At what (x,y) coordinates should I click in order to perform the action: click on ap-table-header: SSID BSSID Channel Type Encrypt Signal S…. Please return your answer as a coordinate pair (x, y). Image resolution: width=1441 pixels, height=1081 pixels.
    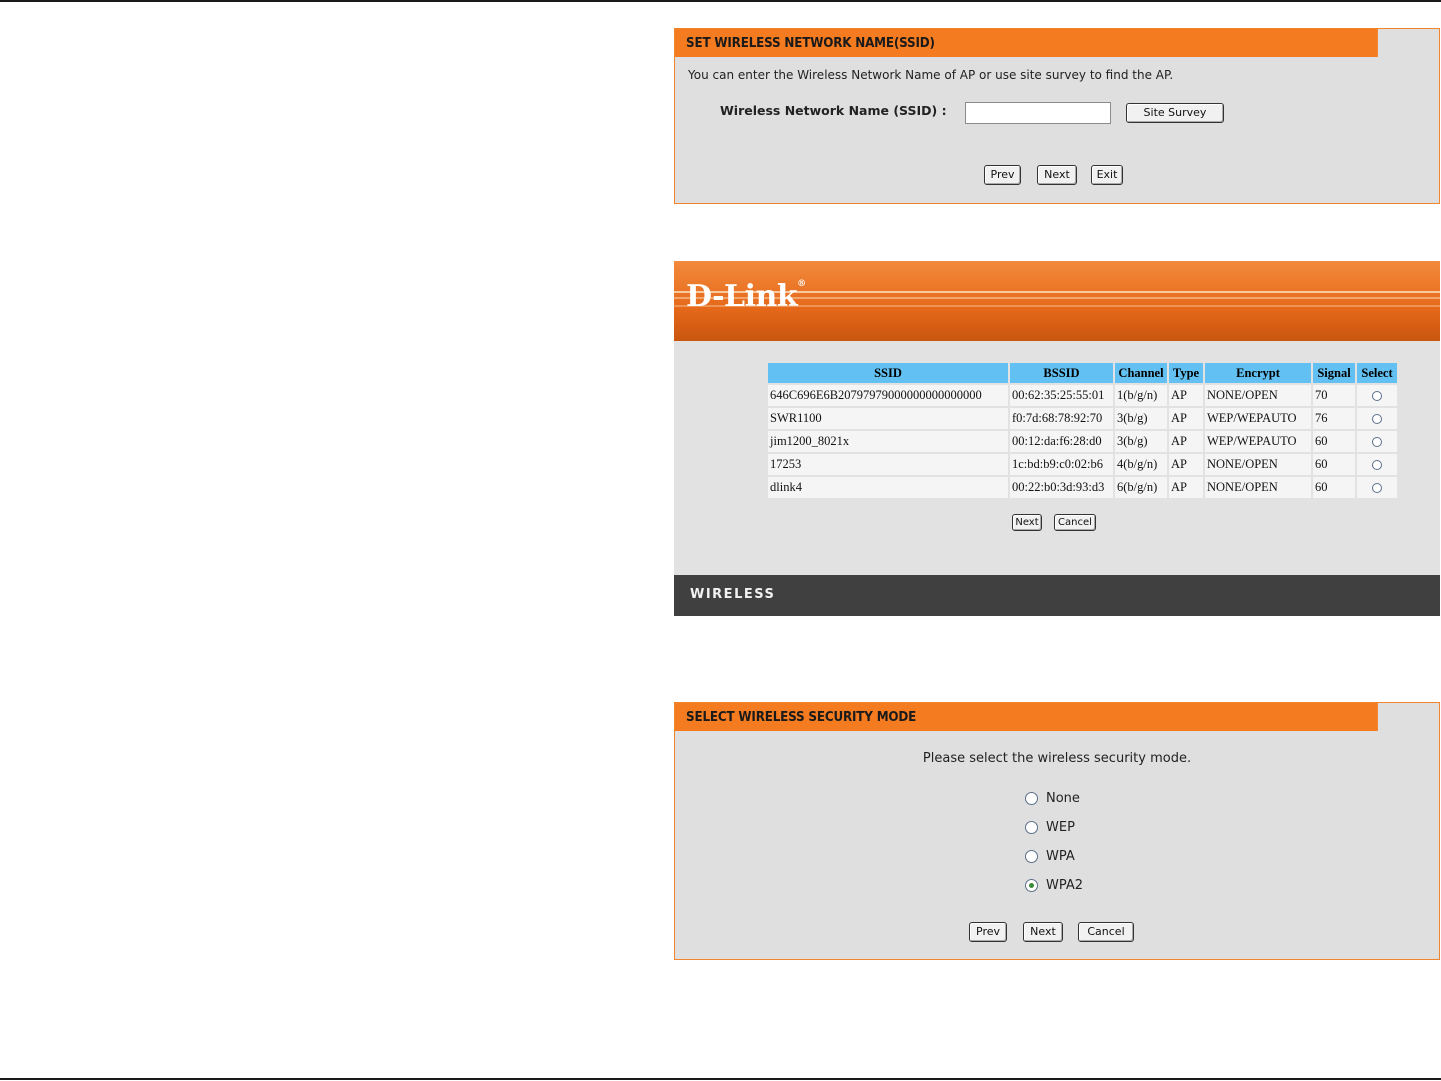
    Looking at the image, I should click on (1082, 373).